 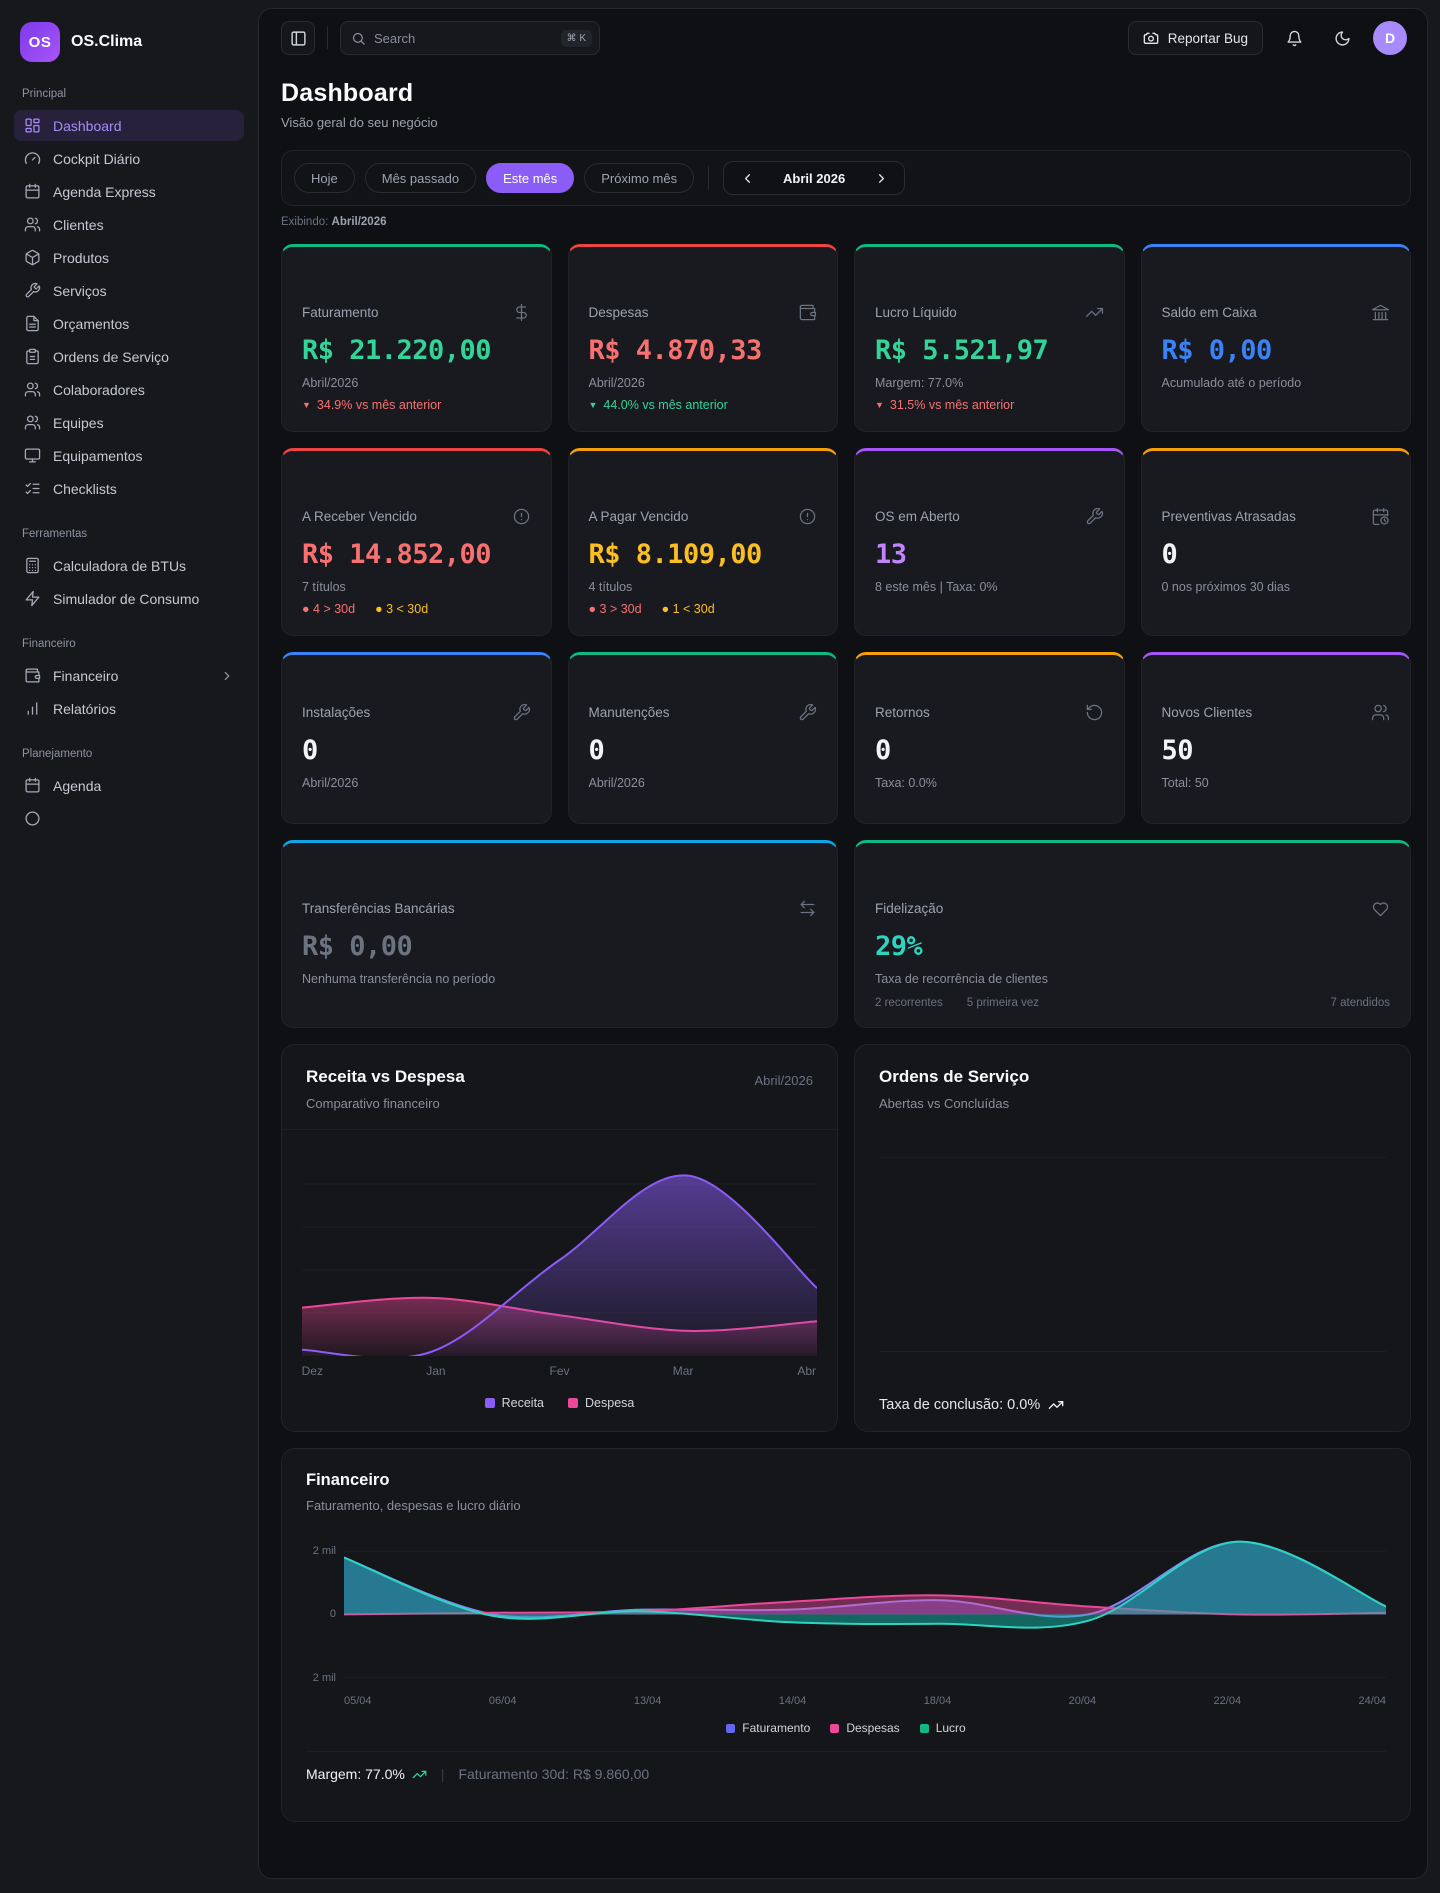 I want to click on kpi-footer-item: 2 recorrentes, so click(x=909, y=1003).